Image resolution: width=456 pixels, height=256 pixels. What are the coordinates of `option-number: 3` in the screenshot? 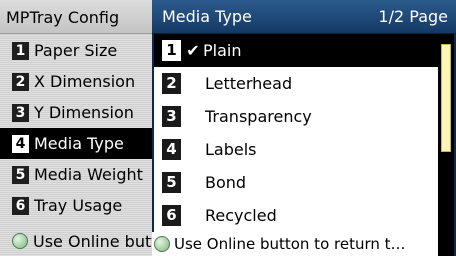 It's located at (171, 116).